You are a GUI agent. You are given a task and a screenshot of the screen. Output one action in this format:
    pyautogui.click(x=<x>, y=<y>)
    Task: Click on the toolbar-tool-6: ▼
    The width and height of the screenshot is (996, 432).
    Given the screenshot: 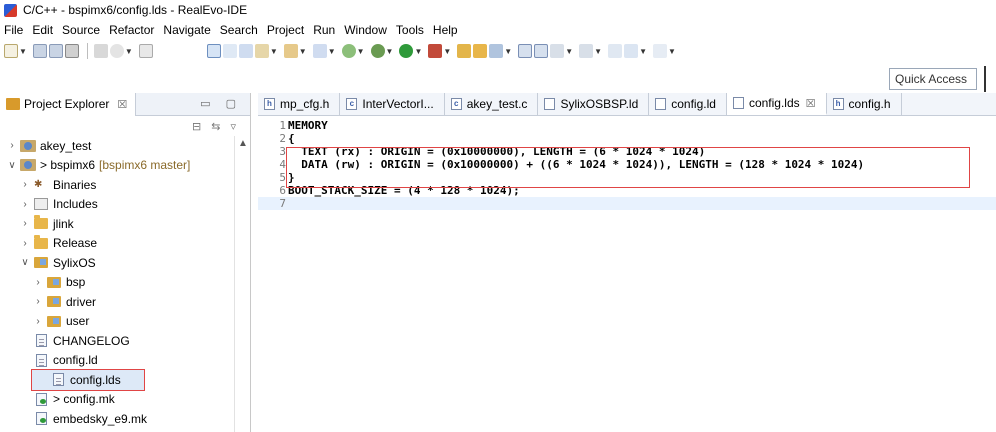 What is the action you would take?
    pyautogui.click(x=355, y=51)
    